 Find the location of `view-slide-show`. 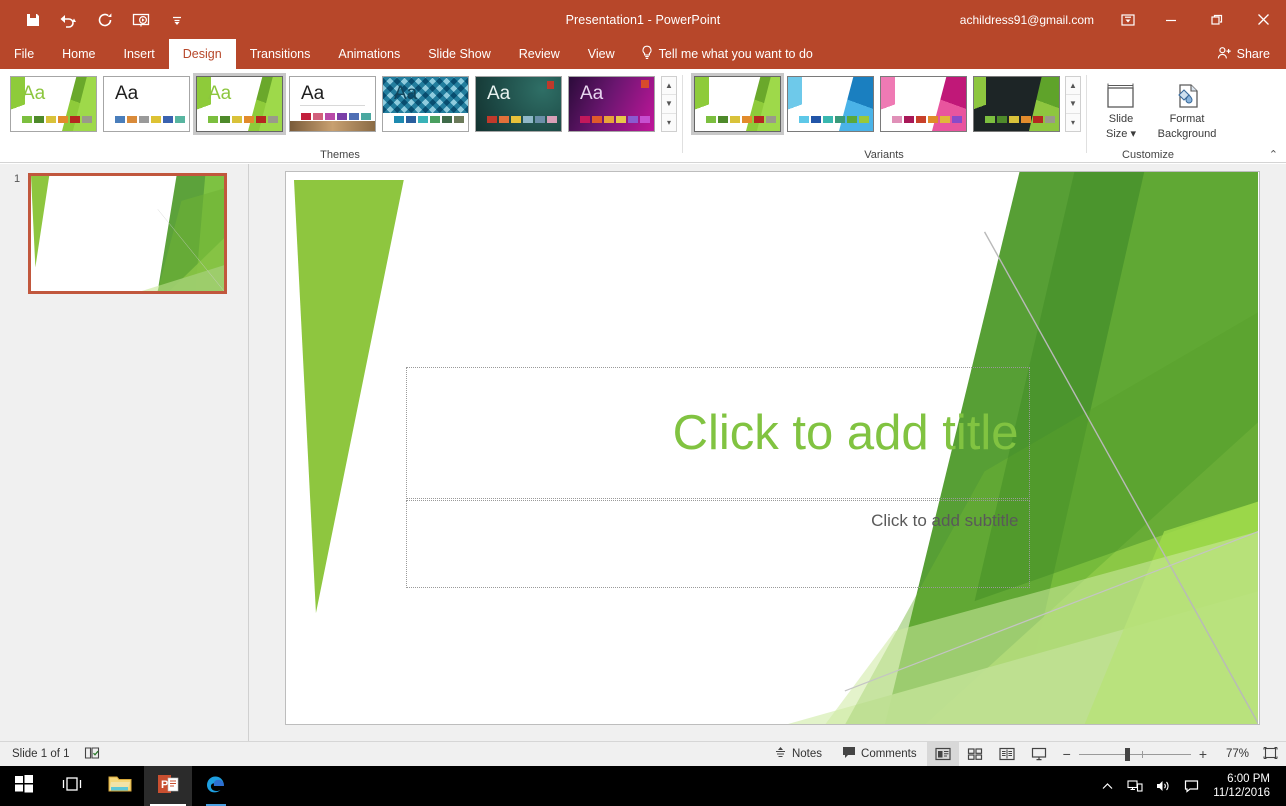

view-slide-show is located at coordinates (1039, 754).